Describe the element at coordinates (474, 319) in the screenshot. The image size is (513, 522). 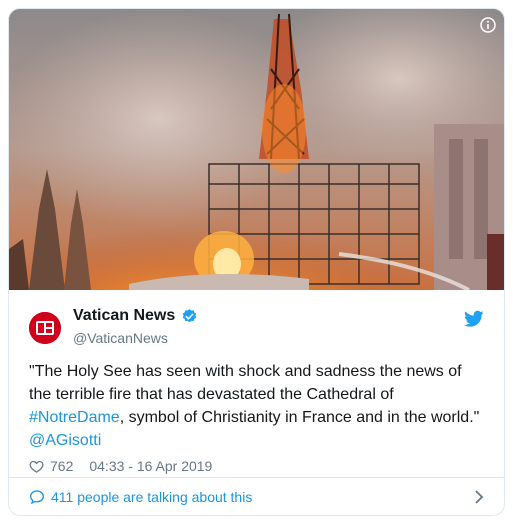
I see `twitter-bird-icon` at that location.